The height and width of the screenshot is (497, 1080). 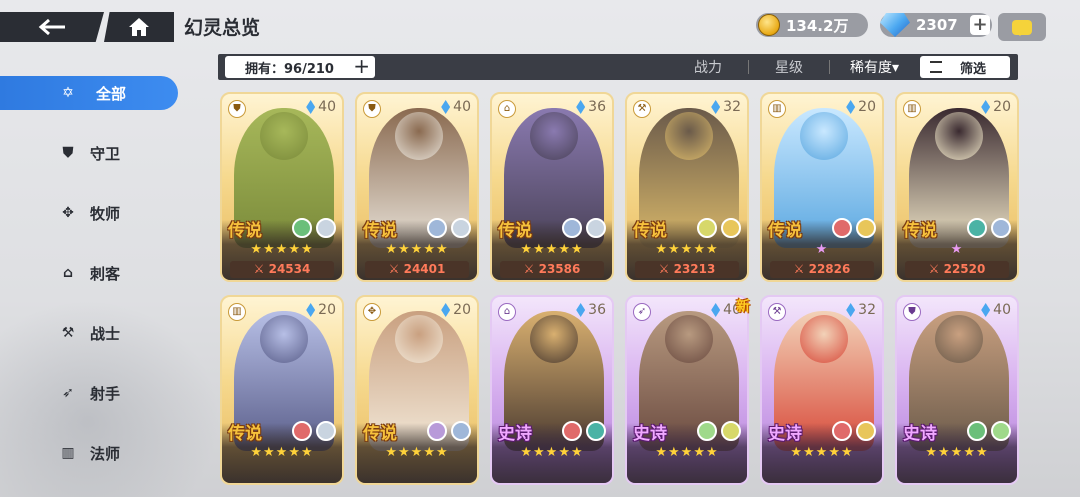 I want to click on hero-card: ⛊ 40 史诗 ★★★★★, so click(x=957, y=390).